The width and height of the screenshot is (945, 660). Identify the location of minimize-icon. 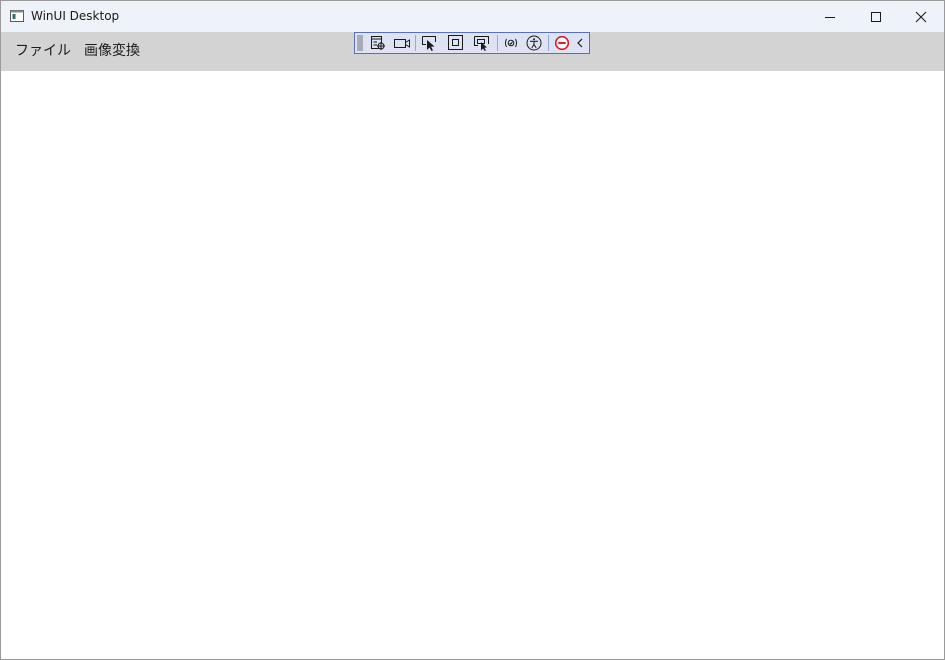
(830, 17).